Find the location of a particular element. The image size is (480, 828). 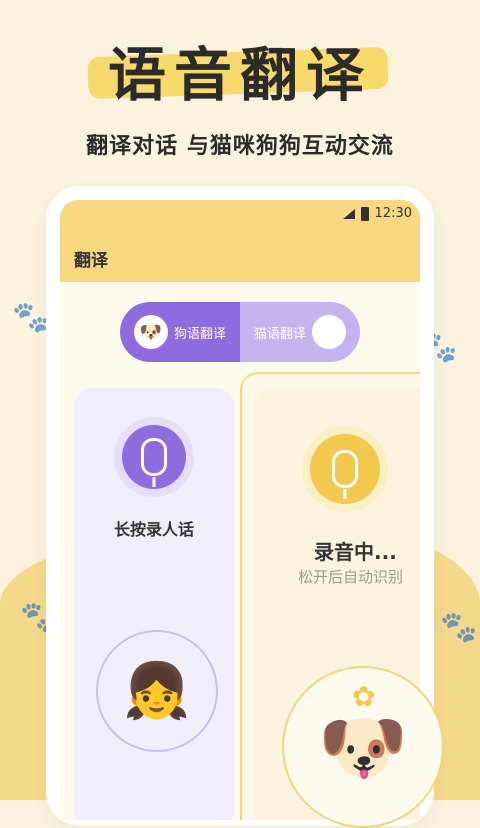

flower-icon: ✿ is located at coordinates (364, 696).